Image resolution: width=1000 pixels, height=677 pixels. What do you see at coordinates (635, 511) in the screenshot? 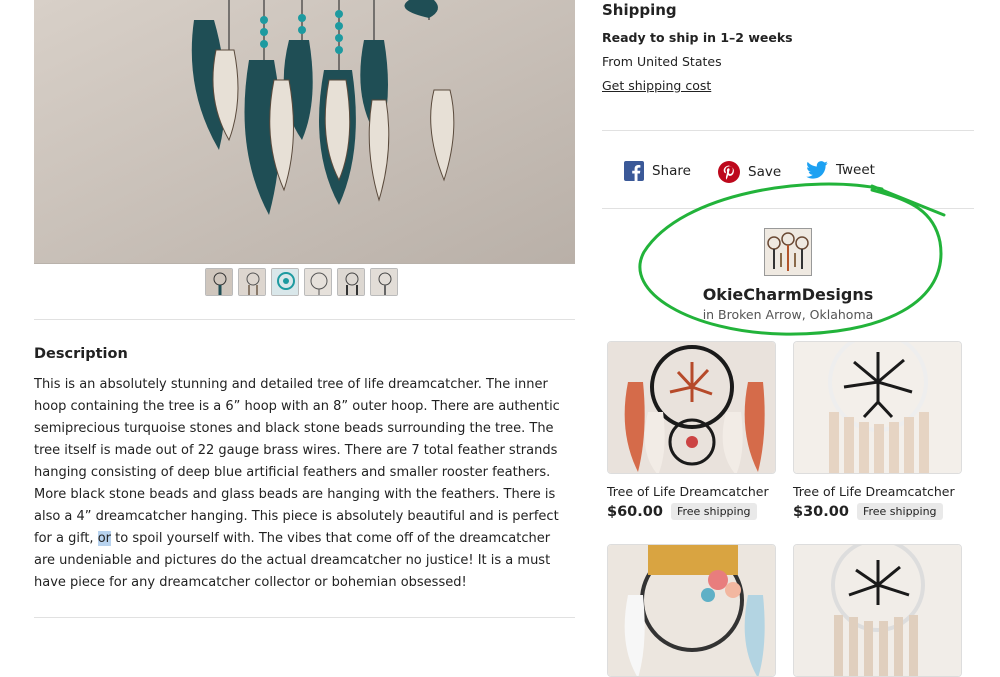
I see `listing-price: $60.00` at bounding box center [635, 511].